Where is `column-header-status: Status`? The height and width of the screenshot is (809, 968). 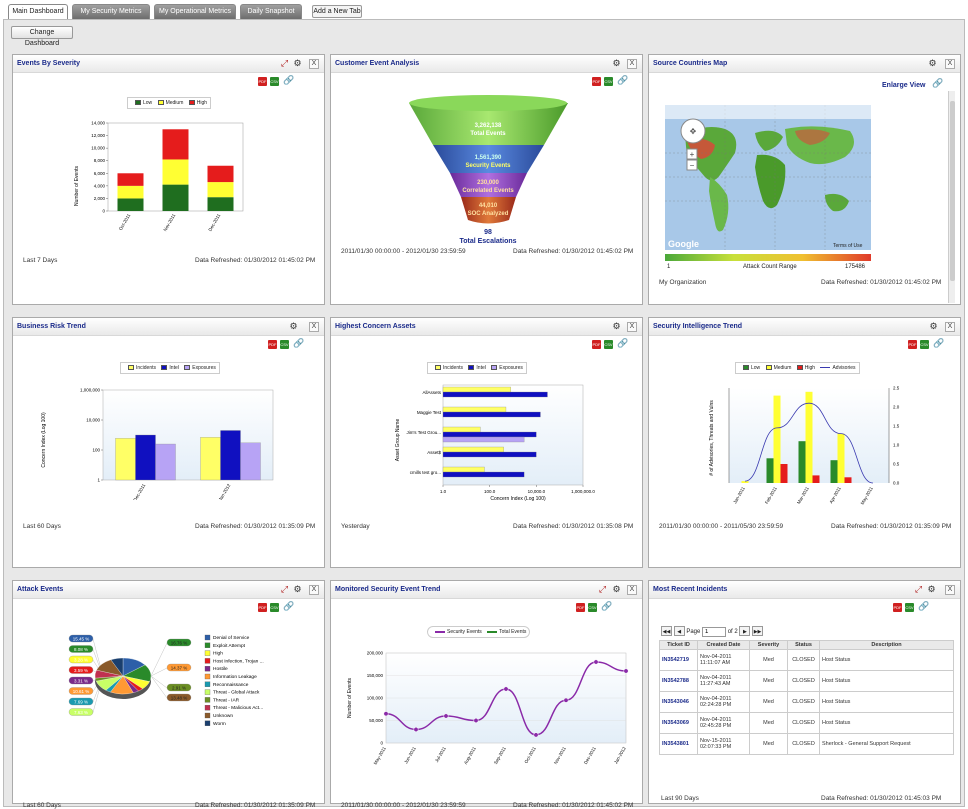 column-header-status: Status is located at coordinates (803, 645).